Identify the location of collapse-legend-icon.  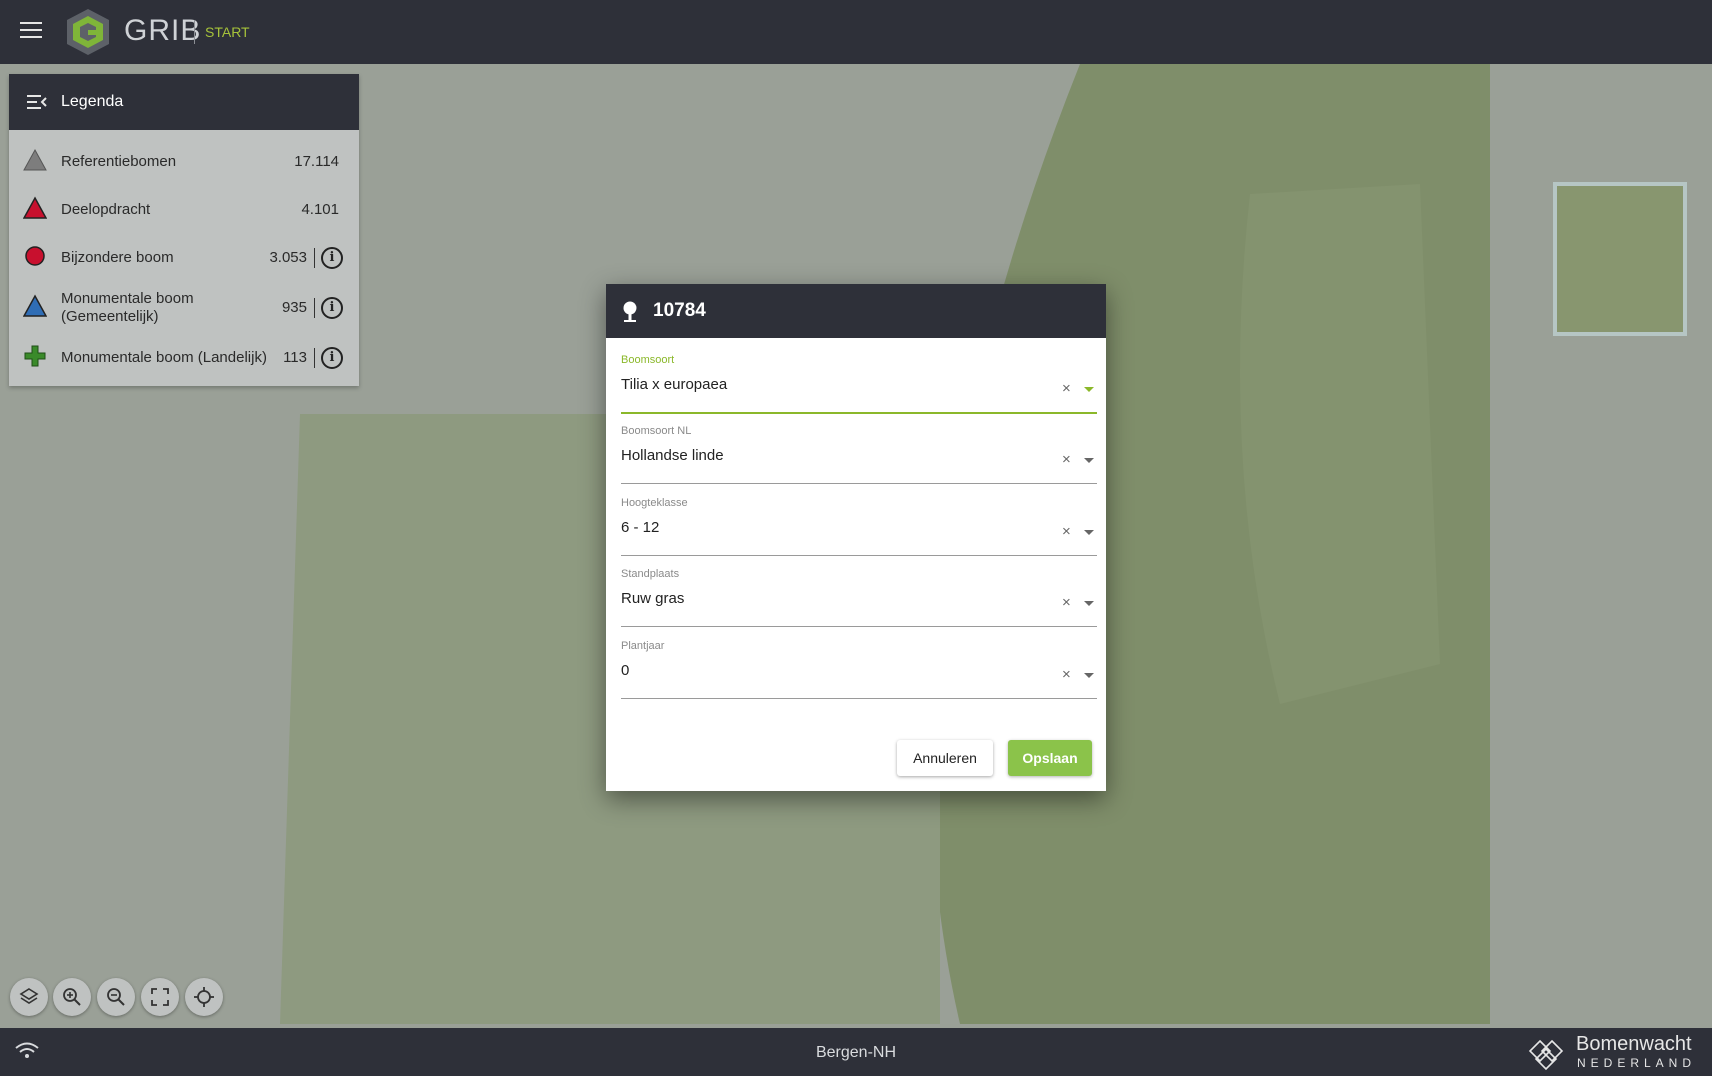
(37, 102).